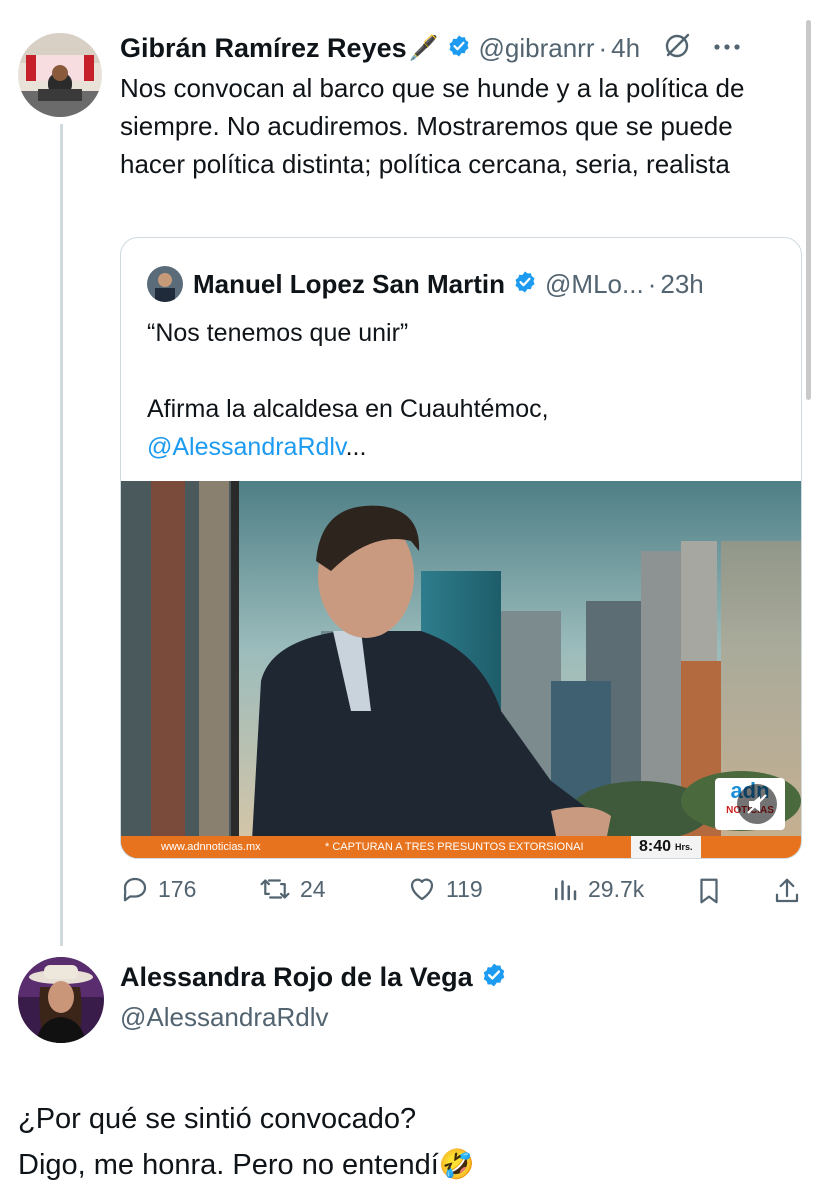 This screenshot has width=819, height=1200. I want to click on author-handle: @gibranrr, so click(537, 48).